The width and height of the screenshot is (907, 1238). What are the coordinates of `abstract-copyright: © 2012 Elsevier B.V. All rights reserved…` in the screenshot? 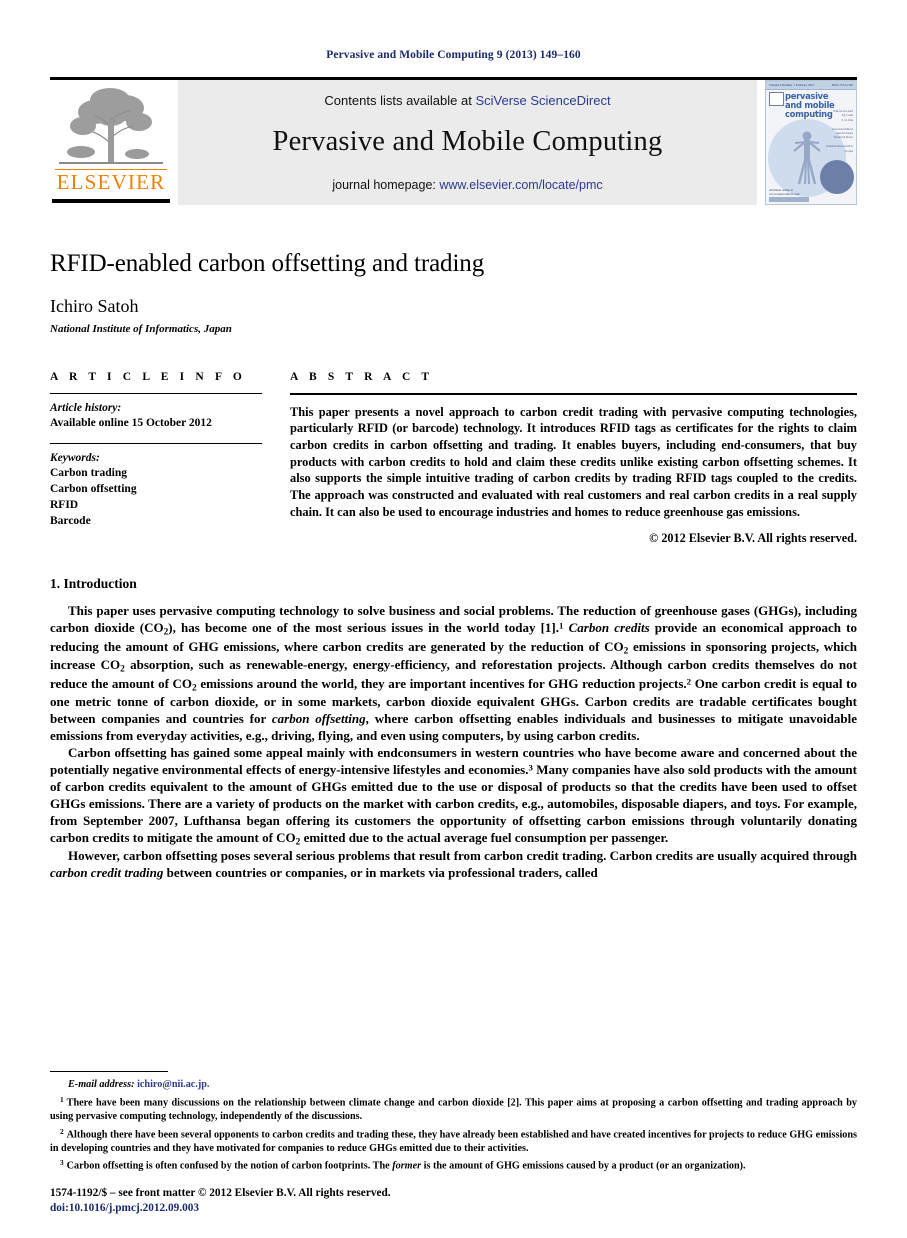 It's located at (753, 538).